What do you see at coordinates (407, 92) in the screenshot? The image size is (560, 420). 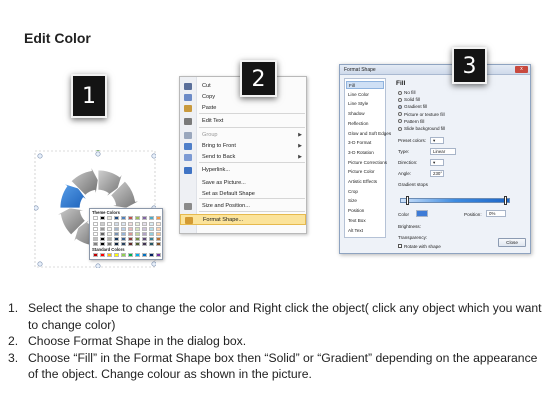 I see `fill-option-no-fill: No fill` at bounding box center [407, 92].